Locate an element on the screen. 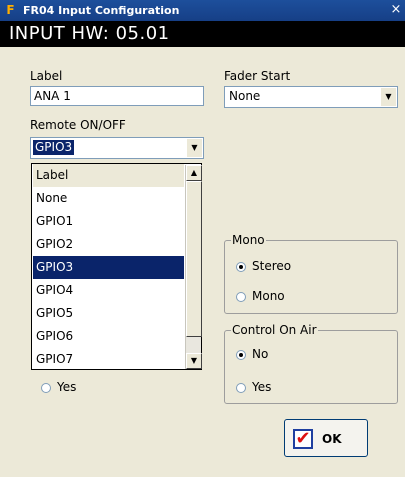  stereo-radio is located at coordinates (241, 267).